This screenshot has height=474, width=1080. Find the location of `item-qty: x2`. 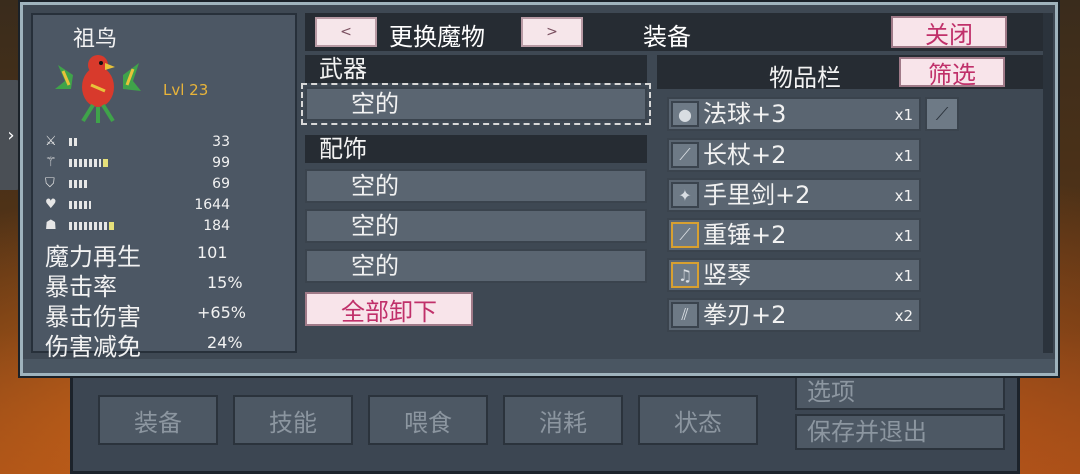

item-qty: x2 is located at coordinates (903, 316).